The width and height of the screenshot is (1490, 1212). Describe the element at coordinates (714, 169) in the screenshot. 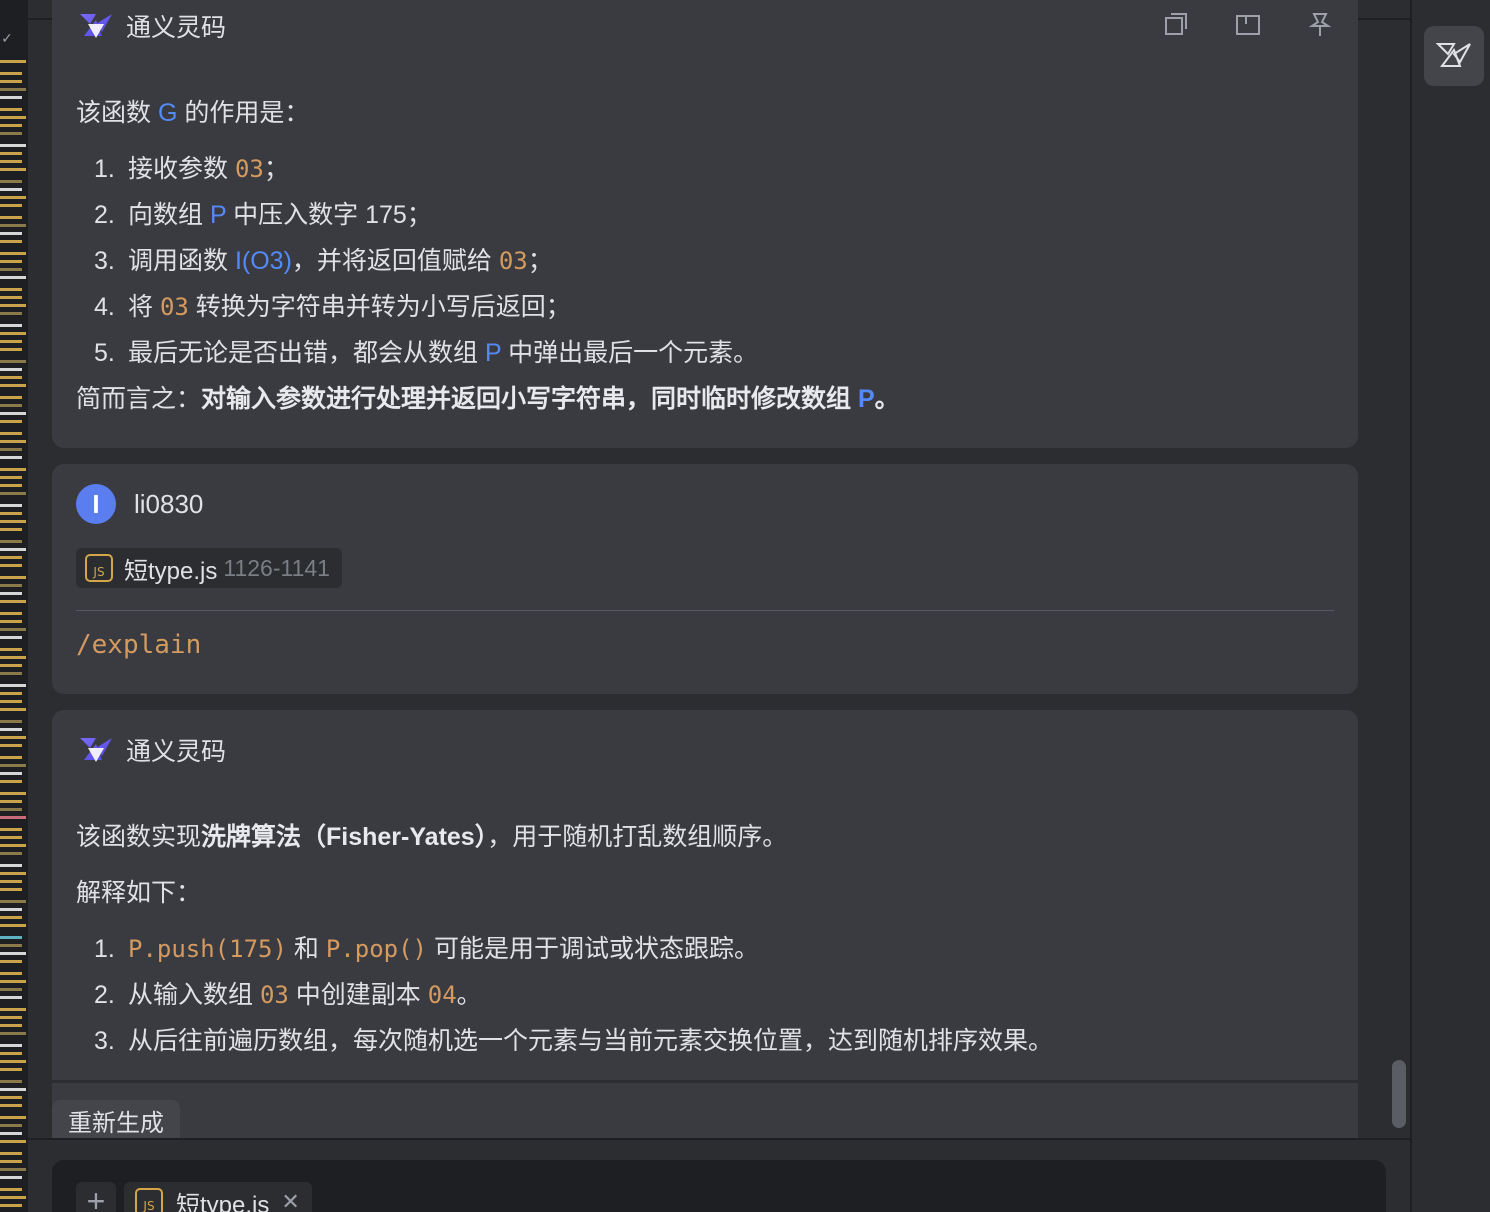

I see `list-item: 1. 接收参数 03；` at that location.